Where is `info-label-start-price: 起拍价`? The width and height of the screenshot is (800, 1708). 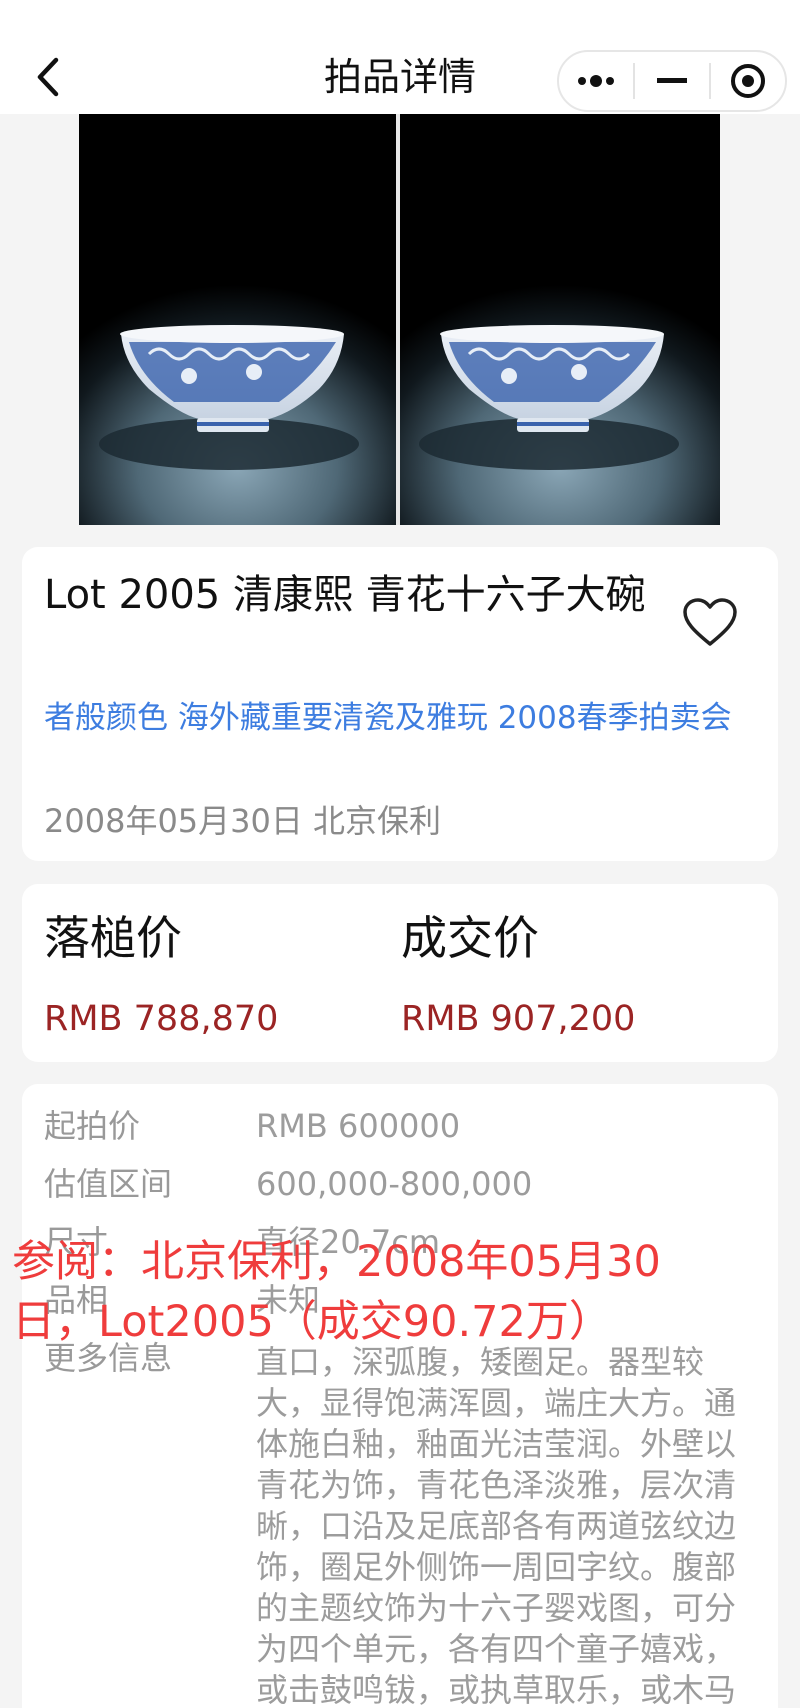
info-label-start-price: 起拍价 is located at coordinates (92, 1126).